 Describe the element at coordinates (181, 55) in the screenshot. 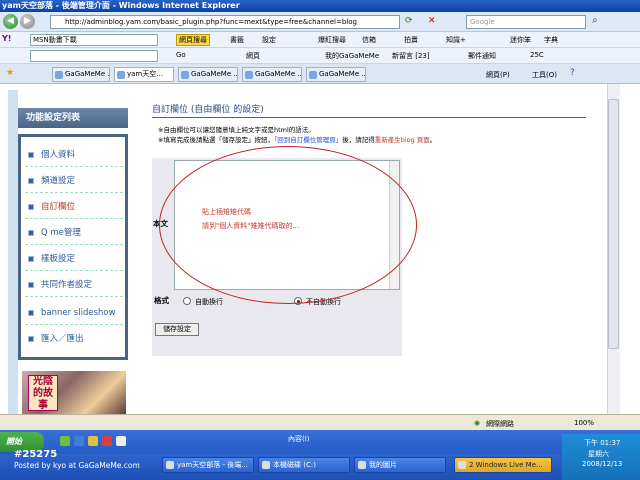

I see `go-button: Go` at that location.